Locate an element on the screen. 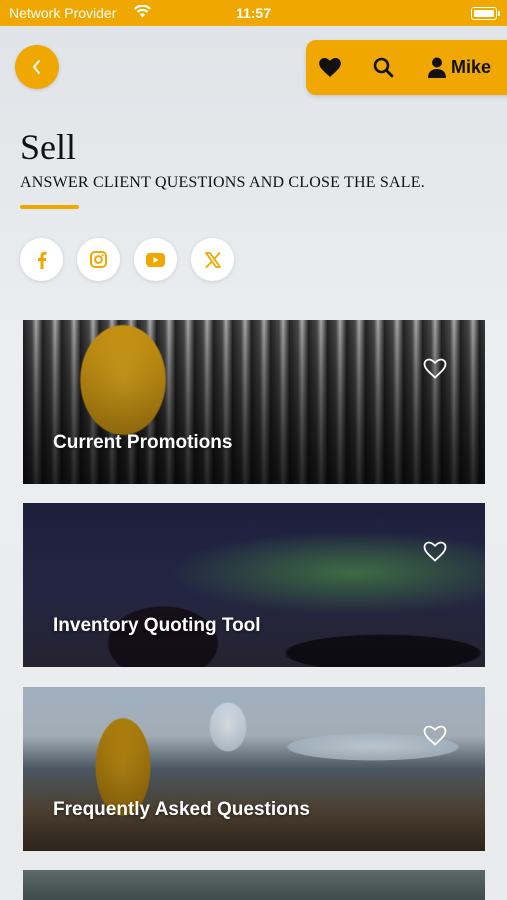 Image resolution: width=507 pixels, height=900 pixels. top-action-bar: Mike is located at coordinates (406, 67).